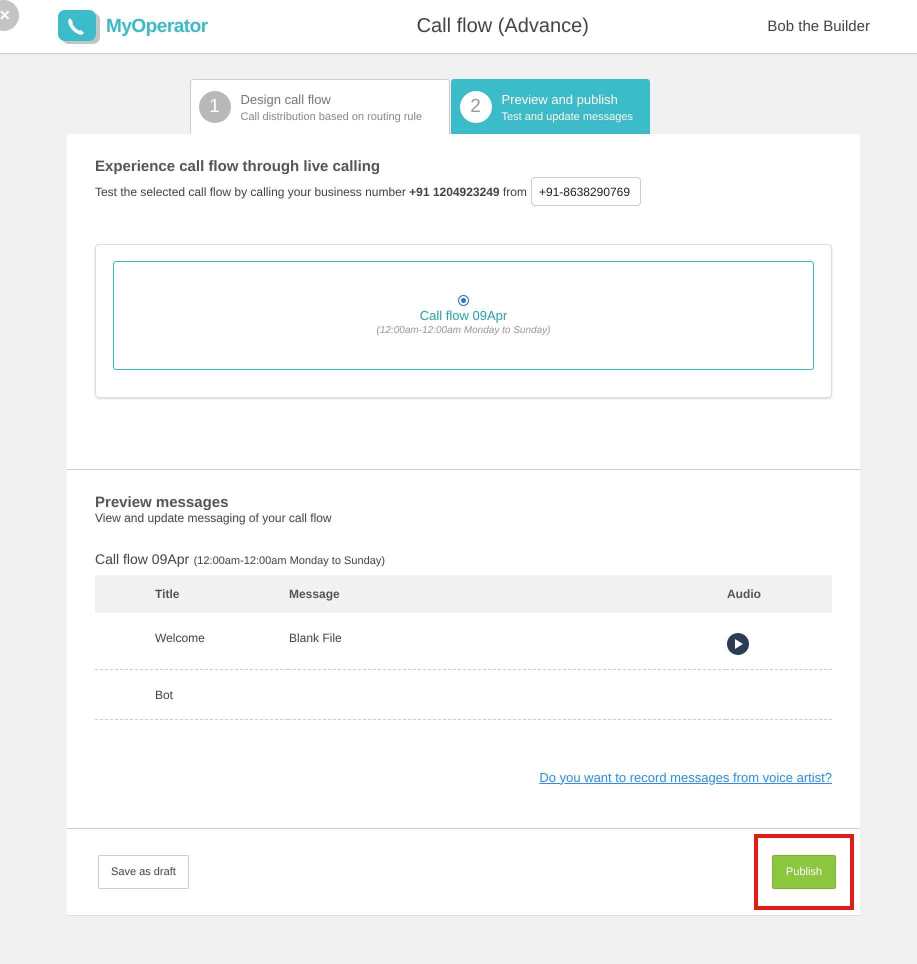 This screenshot has height=964, width=917. Describe the element at coordinates (143, 872) in the screenshot. I see `save-draft-button: Save as draft` at that location.